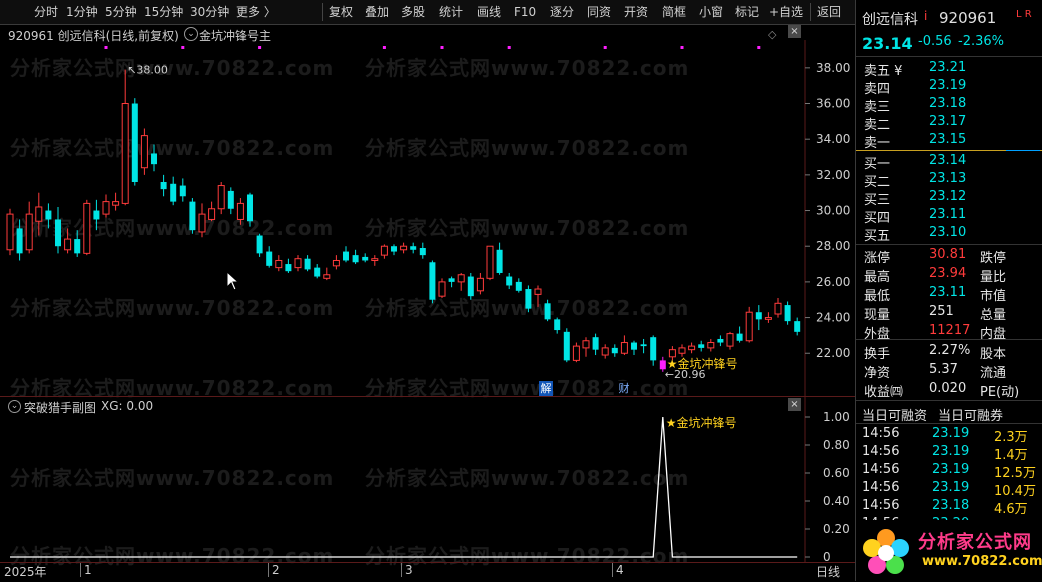 The height and width of the screenshot is (582, 1042). Describe the element at coordinates (163, 12) in the screenshot. I see `tab-15min: 15分钟` at that location.